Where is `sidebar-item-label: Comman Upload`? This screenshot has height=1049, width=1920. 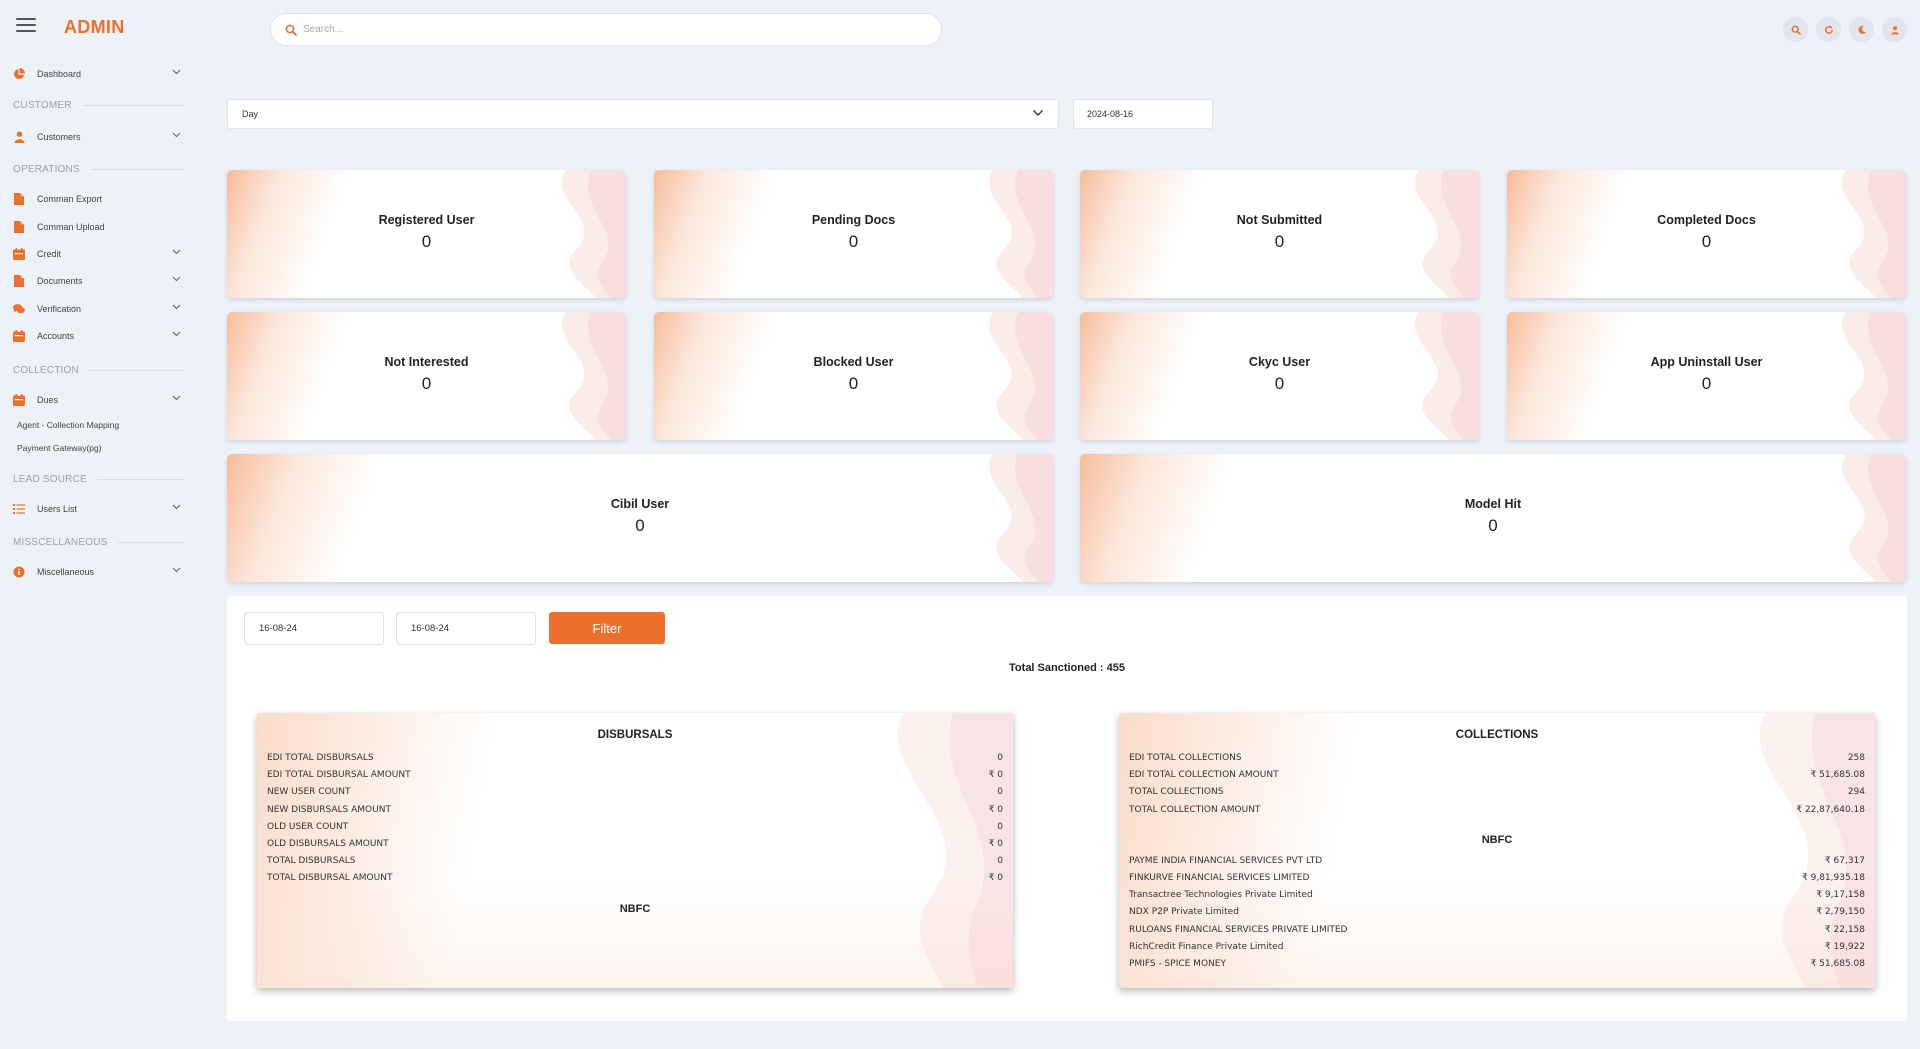
sidebar-item-label: Comman Upload is located at coordinates (71, 227).